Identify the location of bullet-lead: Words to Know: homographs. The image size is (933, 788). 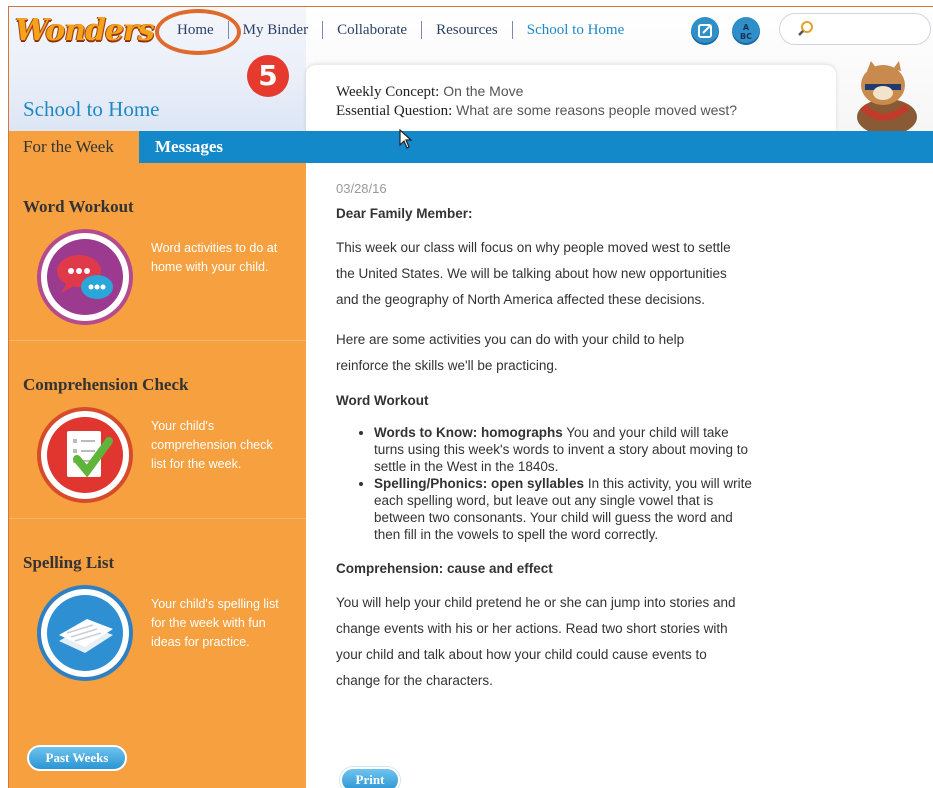
(468, 432).